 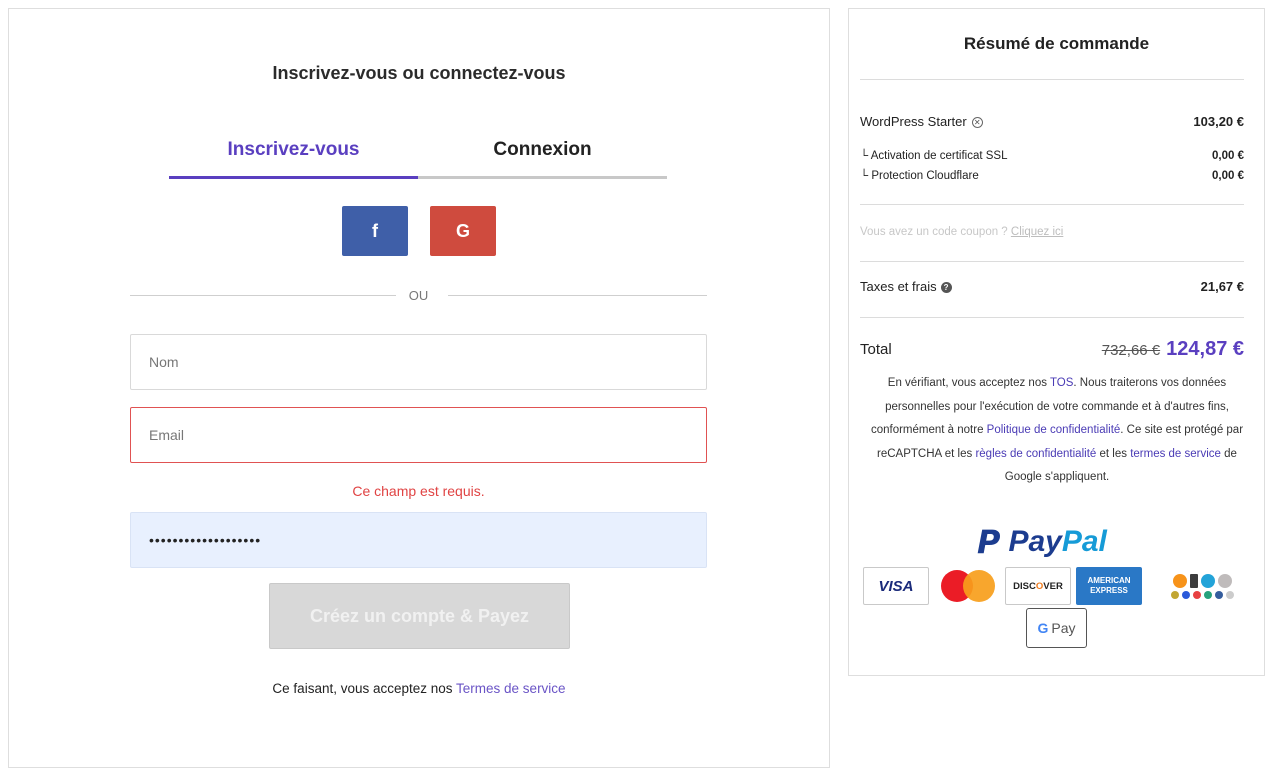 What do you see at coordinates (1035, 454) in the screenshot?
I see `privacy-rules-link: règles de confidentialité` at bounding box center [1035, 454].